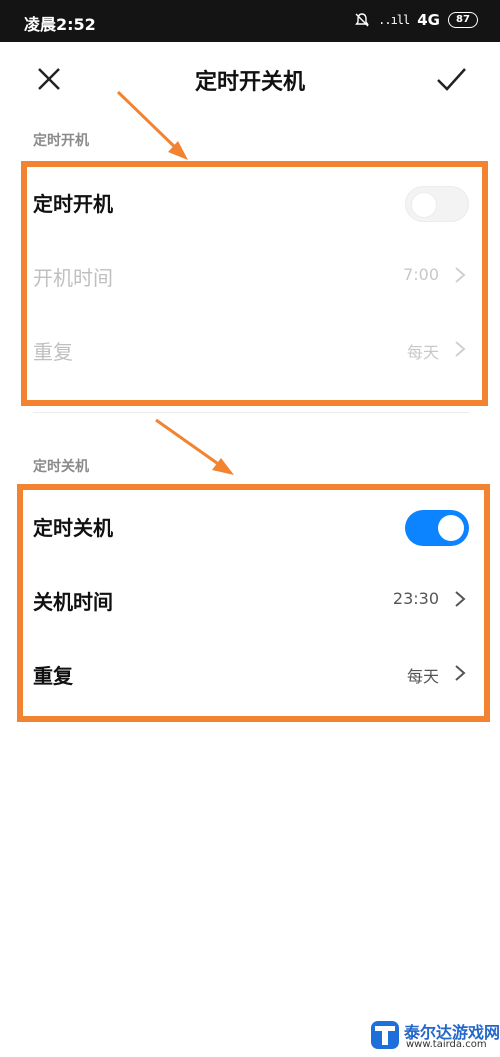  Describe the element at coordinates (428, 20) in the screenshot. I see `network-type: 4G` at that location.